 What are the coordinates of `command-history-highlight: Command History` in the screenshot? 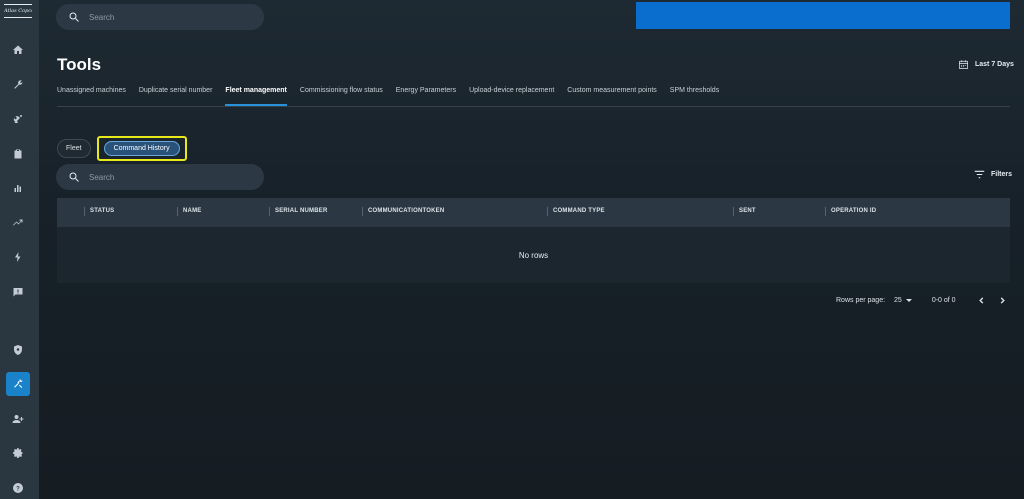 It's located at (141, 148).